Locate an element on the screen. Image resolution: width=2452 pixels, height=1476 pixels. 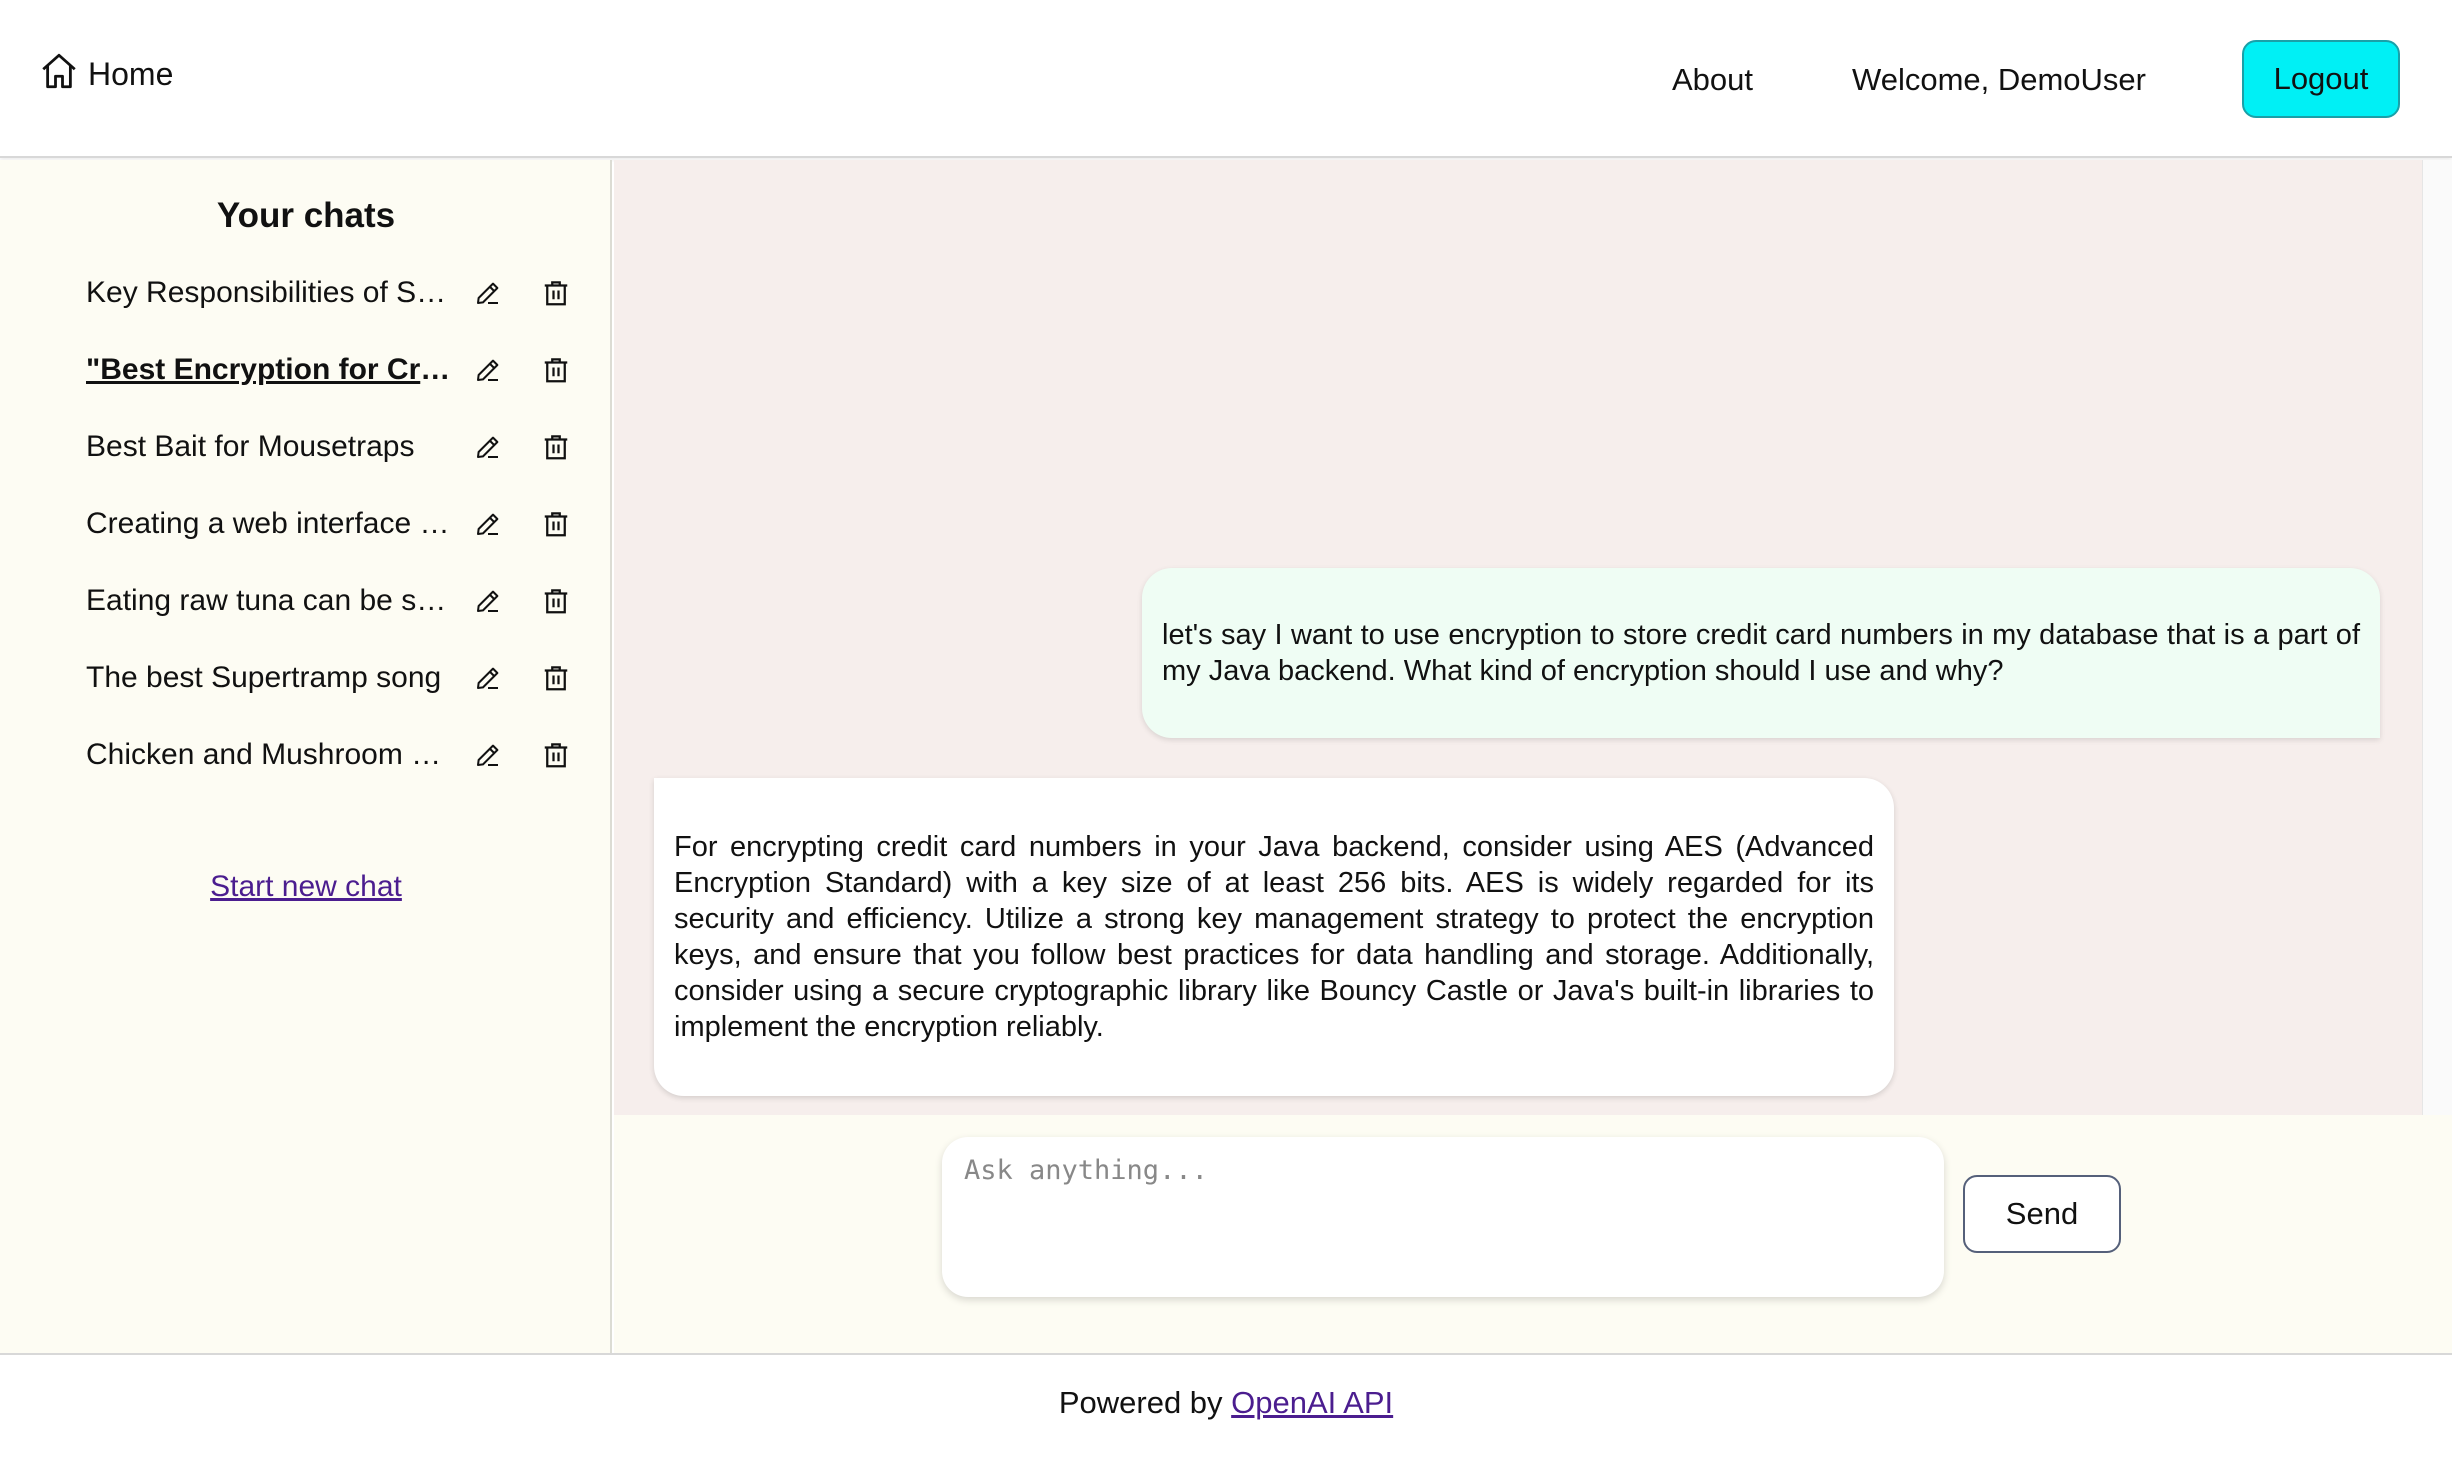
home-link: Home is located at coordinates (105, 71).